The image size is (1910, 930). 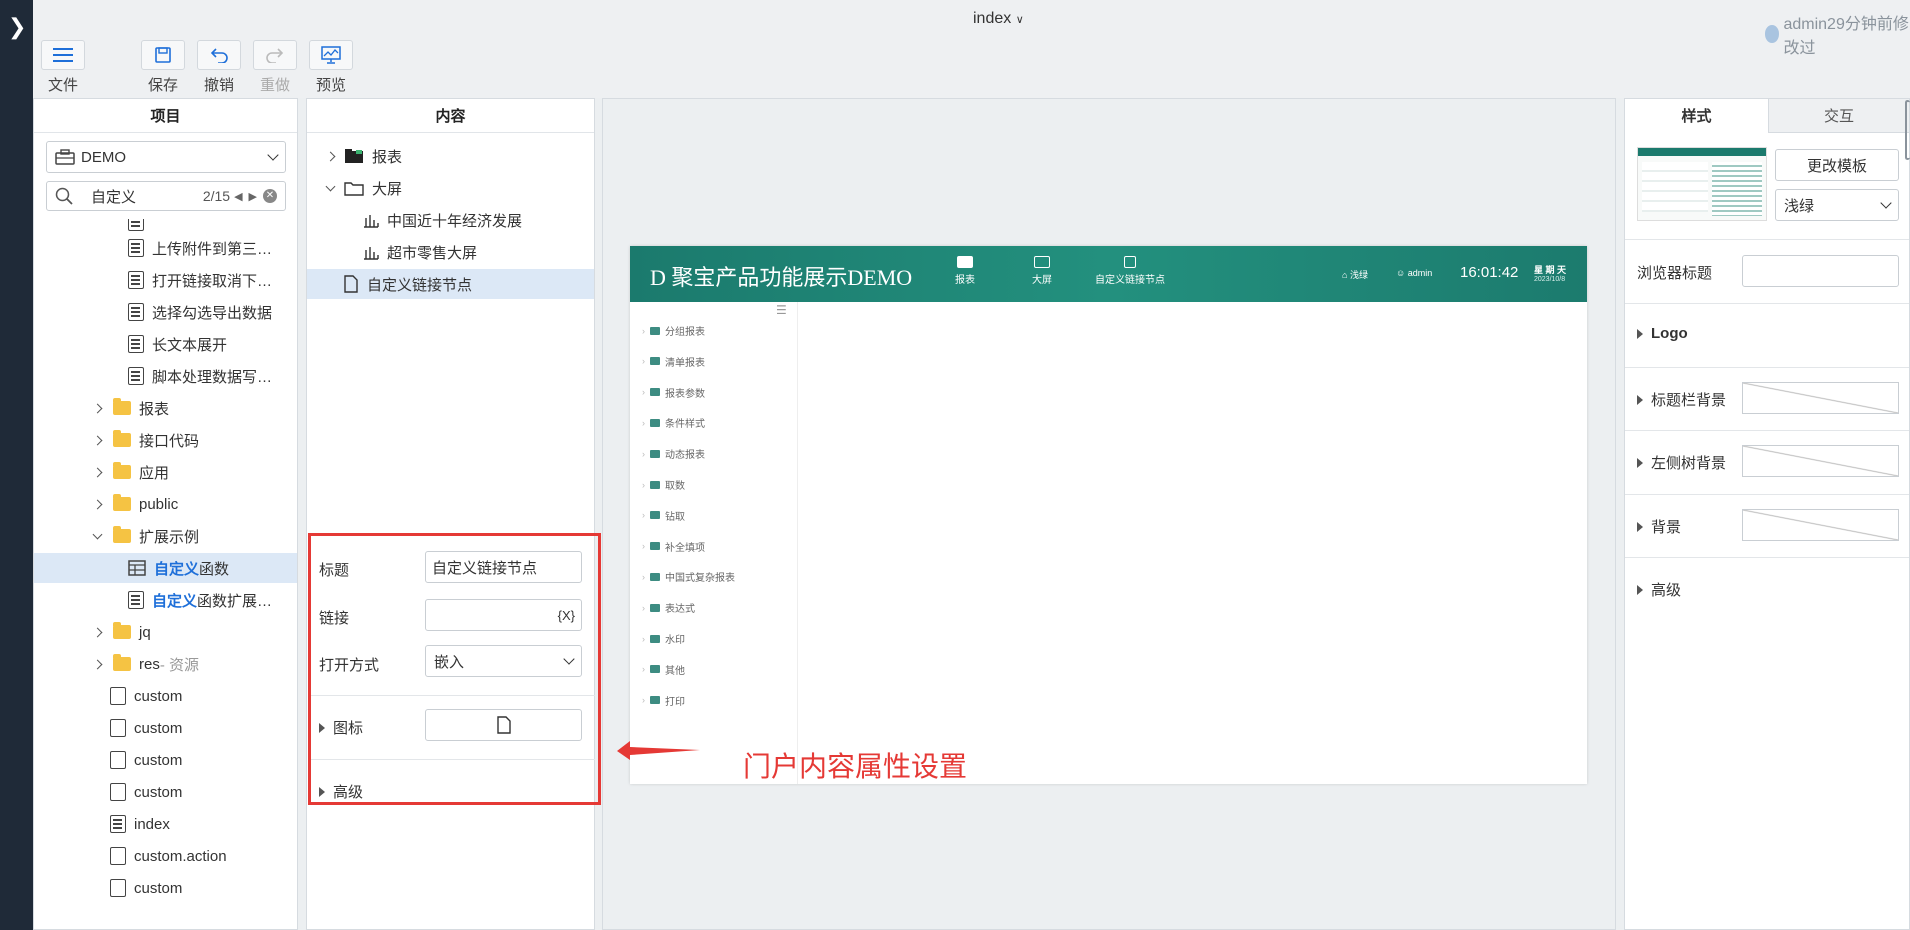 I want to click on titlebar-bg-picker, so click(x=1820, y=398).